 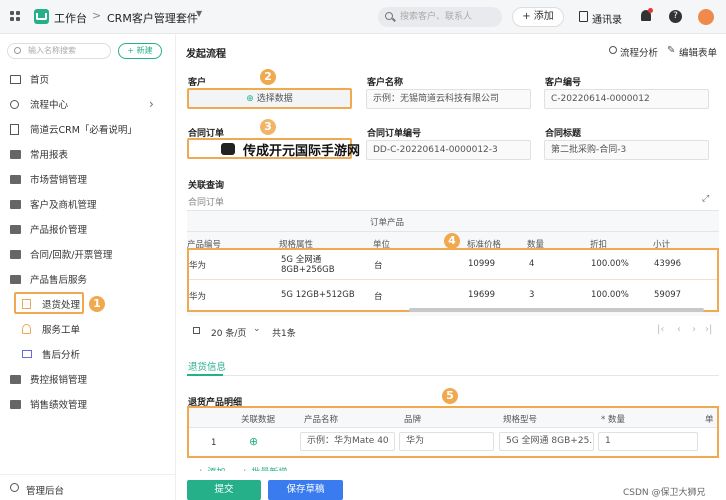 What do you see at coordinates (88, 204) in the screenshot?
I see `sidebar-item-customers: 客户及商机管理` at bounding box center [88, 204].